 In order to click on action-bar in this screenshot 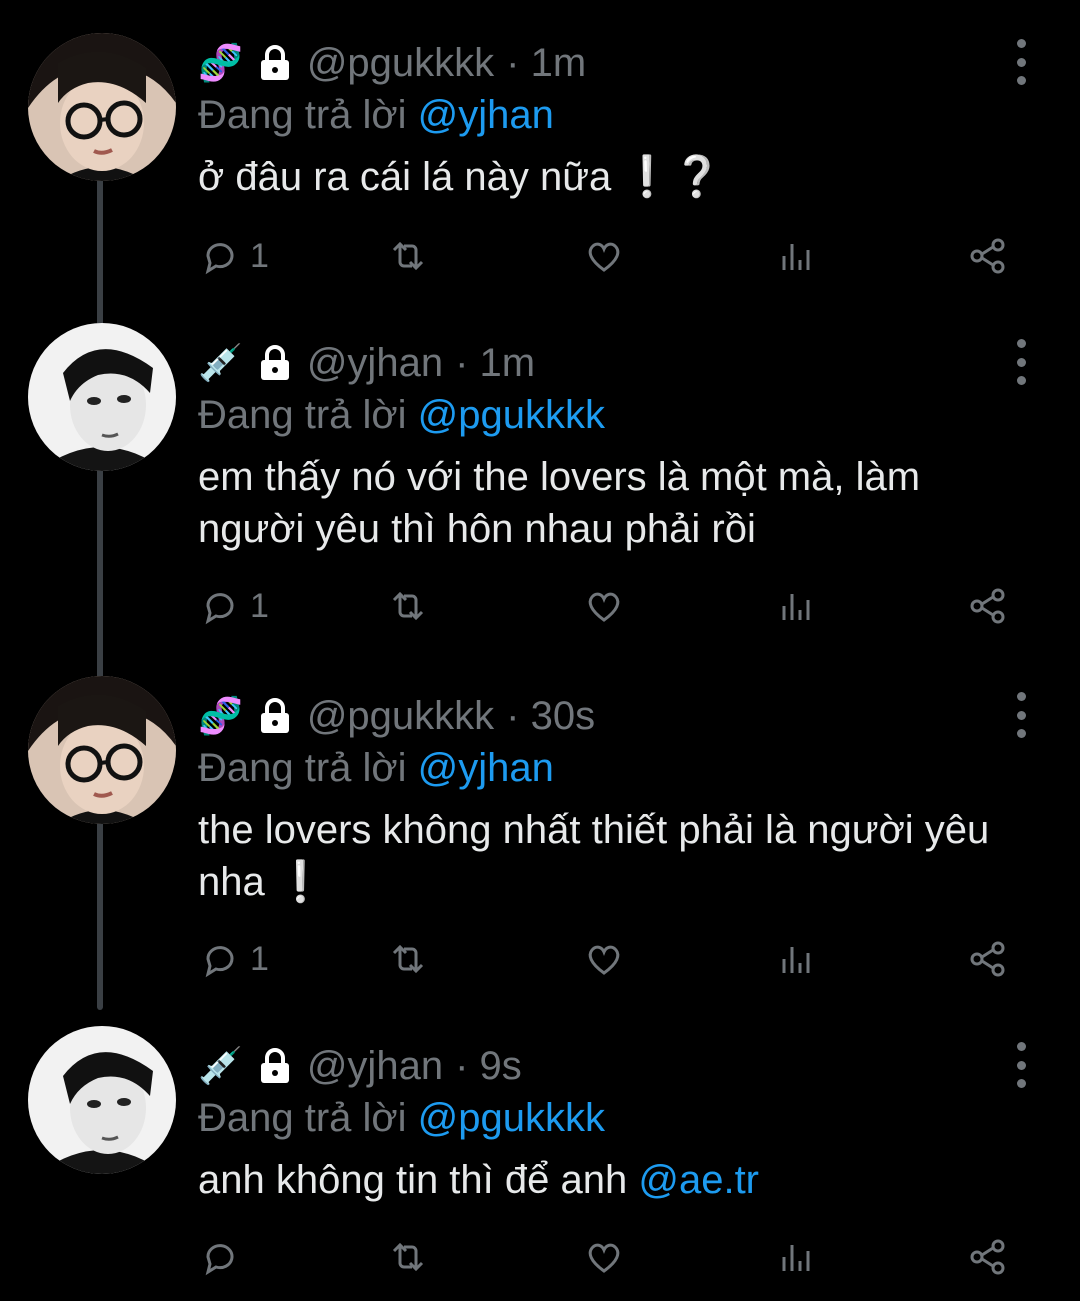, I will do `click(608, 1257)`.